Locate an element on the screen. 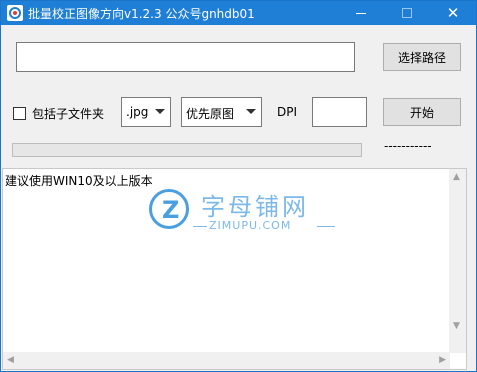 The width and height of the screenshot is (477, 372). scroll-right-icon: ▶ is located at coordinates (442, 360).